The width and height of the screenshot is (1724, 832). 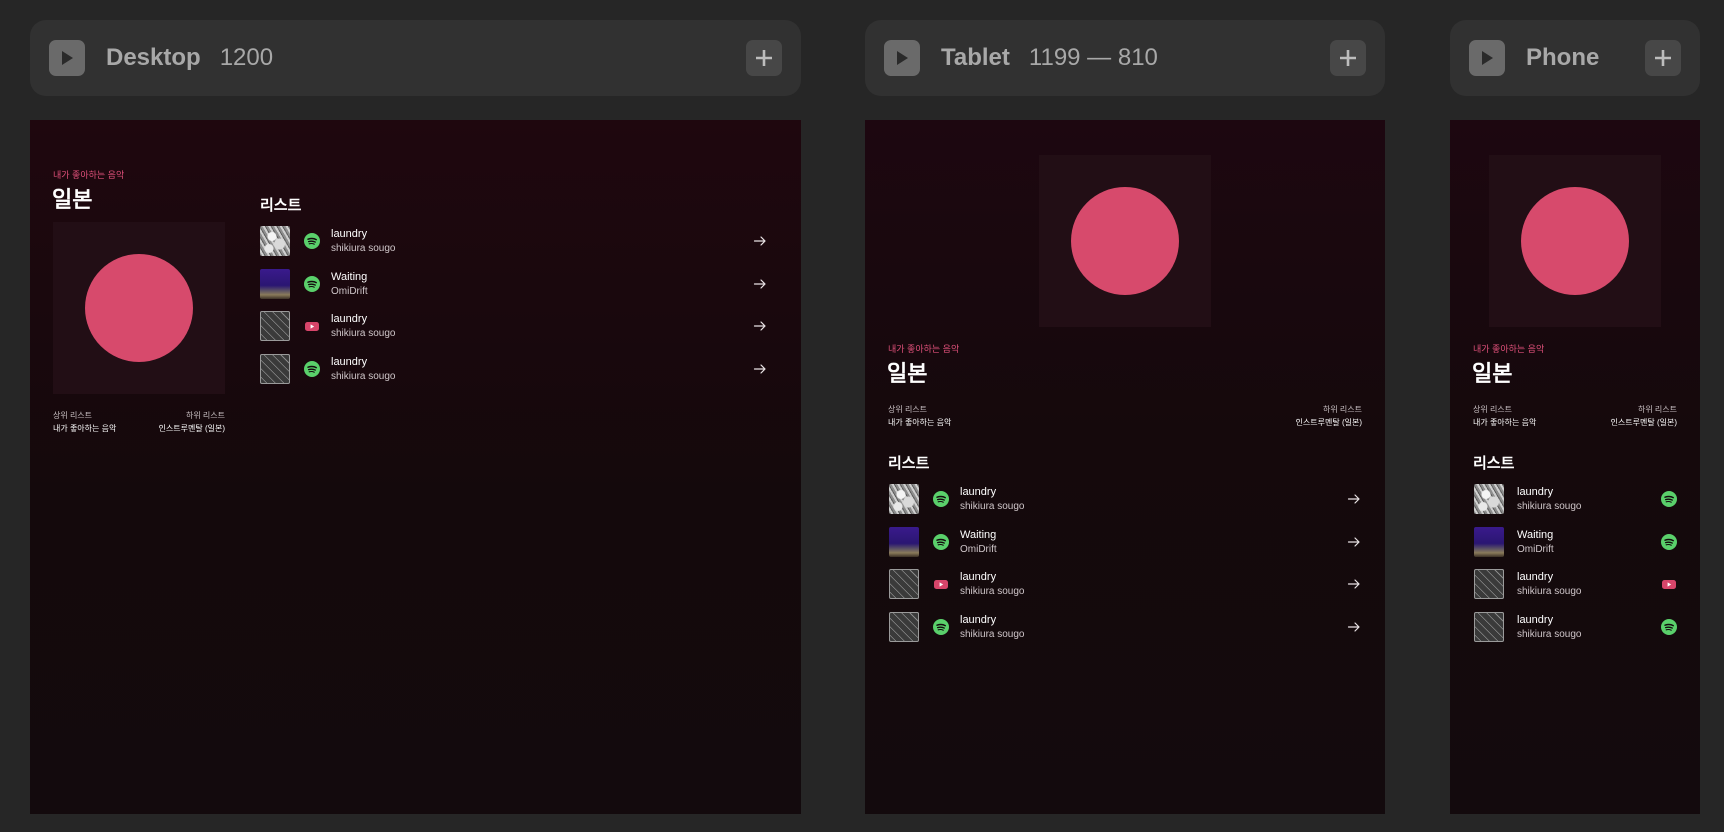 What do you see at coordinates (153, 57) in the screenshot?
I see `breakpoint-name: Desktop` at bounding box center [153, 57].